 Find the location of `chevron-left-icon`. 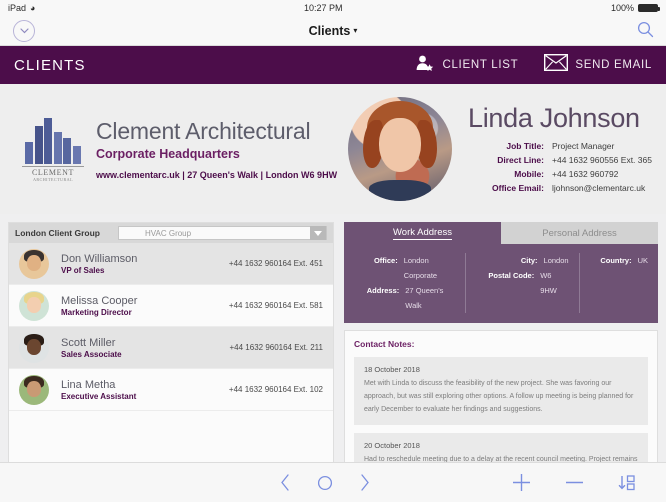

chevron-left-icon is located at coordinates (285, 482).